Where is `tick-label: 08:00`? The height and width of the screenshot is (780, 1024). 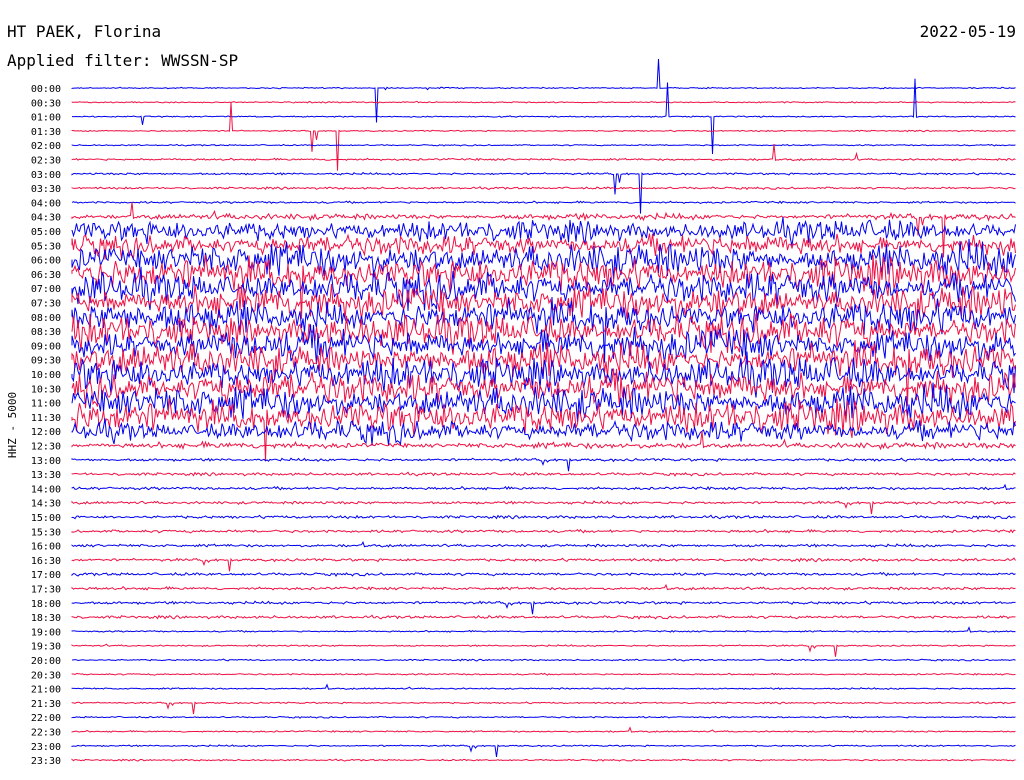
tick-label: 08:00 is located at coordinates (46, 318).